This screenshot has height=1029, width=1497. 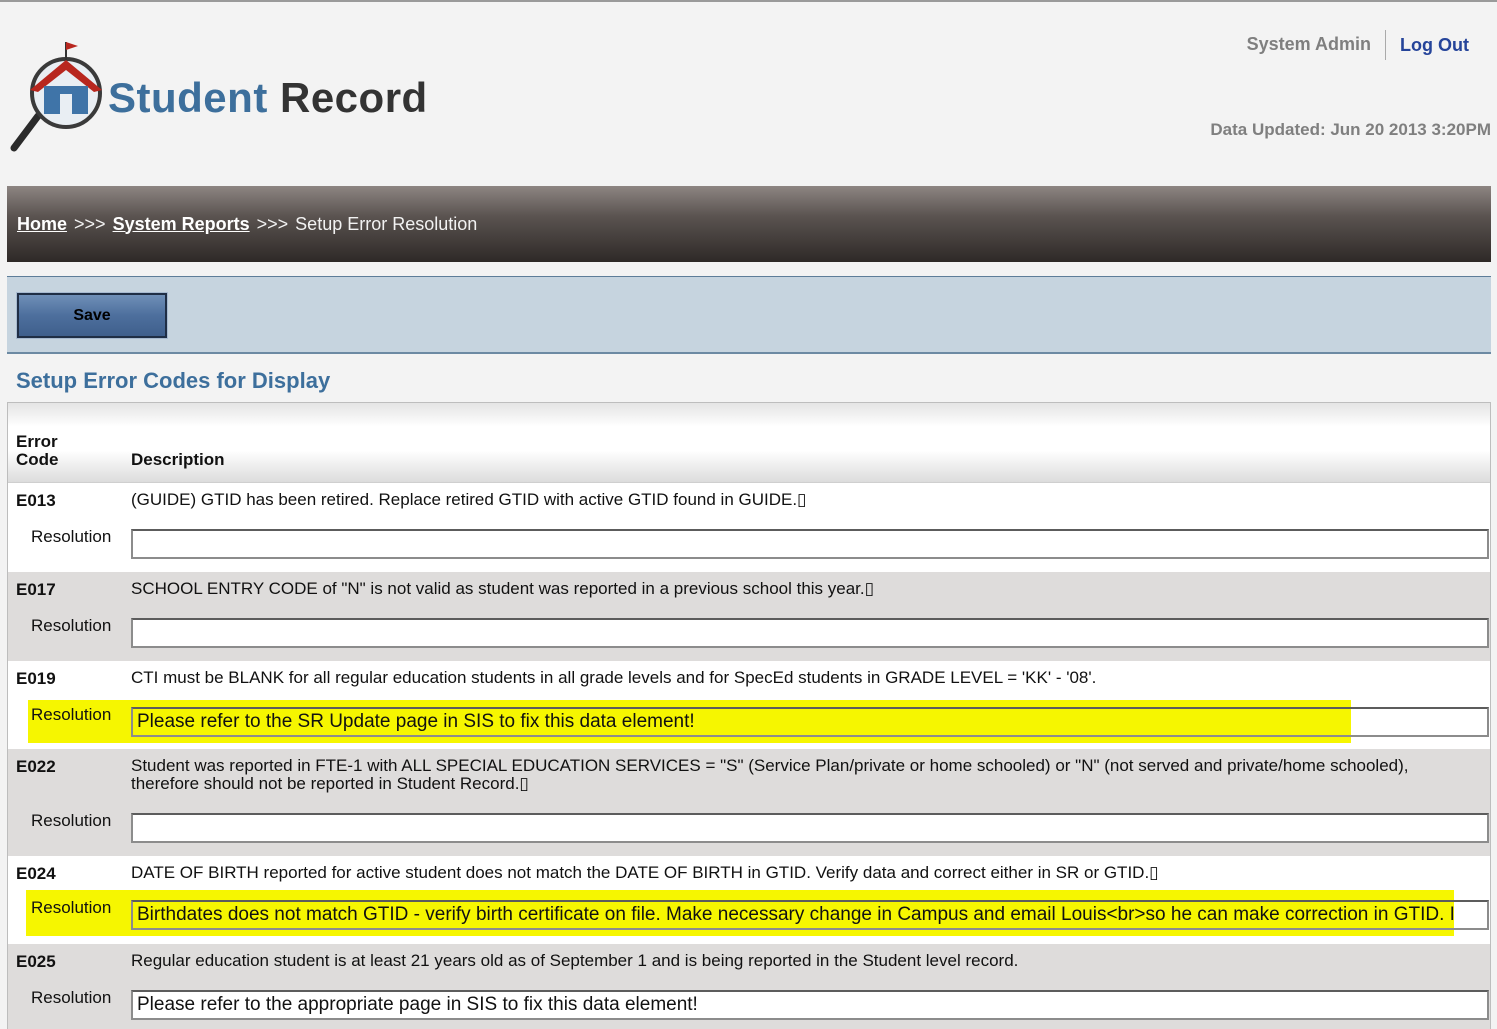 What do you see at coordinates (1317, 45) in the screenshot?
I see `user-name: System Admin` at bounding box center [1317, 45].